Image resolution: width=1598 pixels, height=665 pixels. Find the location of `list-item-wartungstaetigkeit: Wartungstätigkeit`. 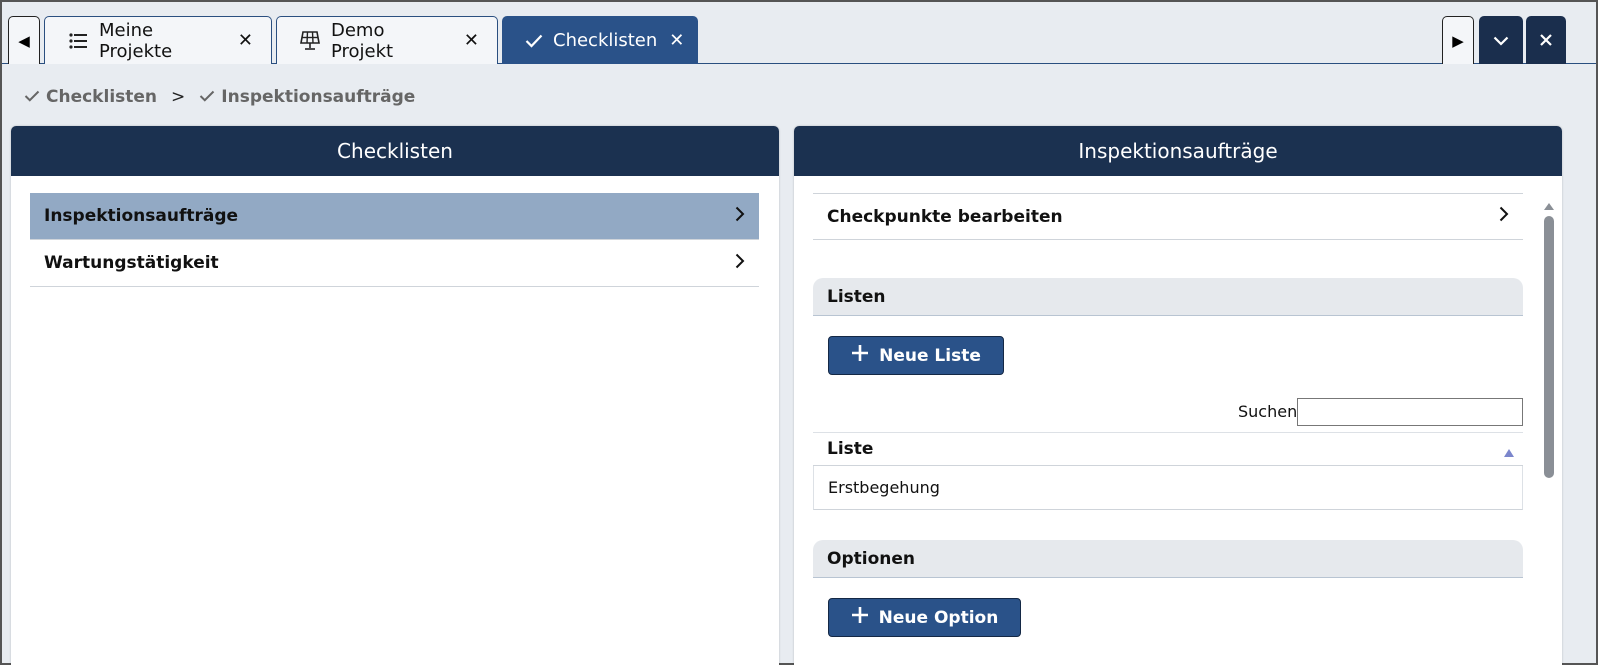

list-item-wartungstaetigkeit: Wartungstätigkeit is located at coordinates (394, 263).